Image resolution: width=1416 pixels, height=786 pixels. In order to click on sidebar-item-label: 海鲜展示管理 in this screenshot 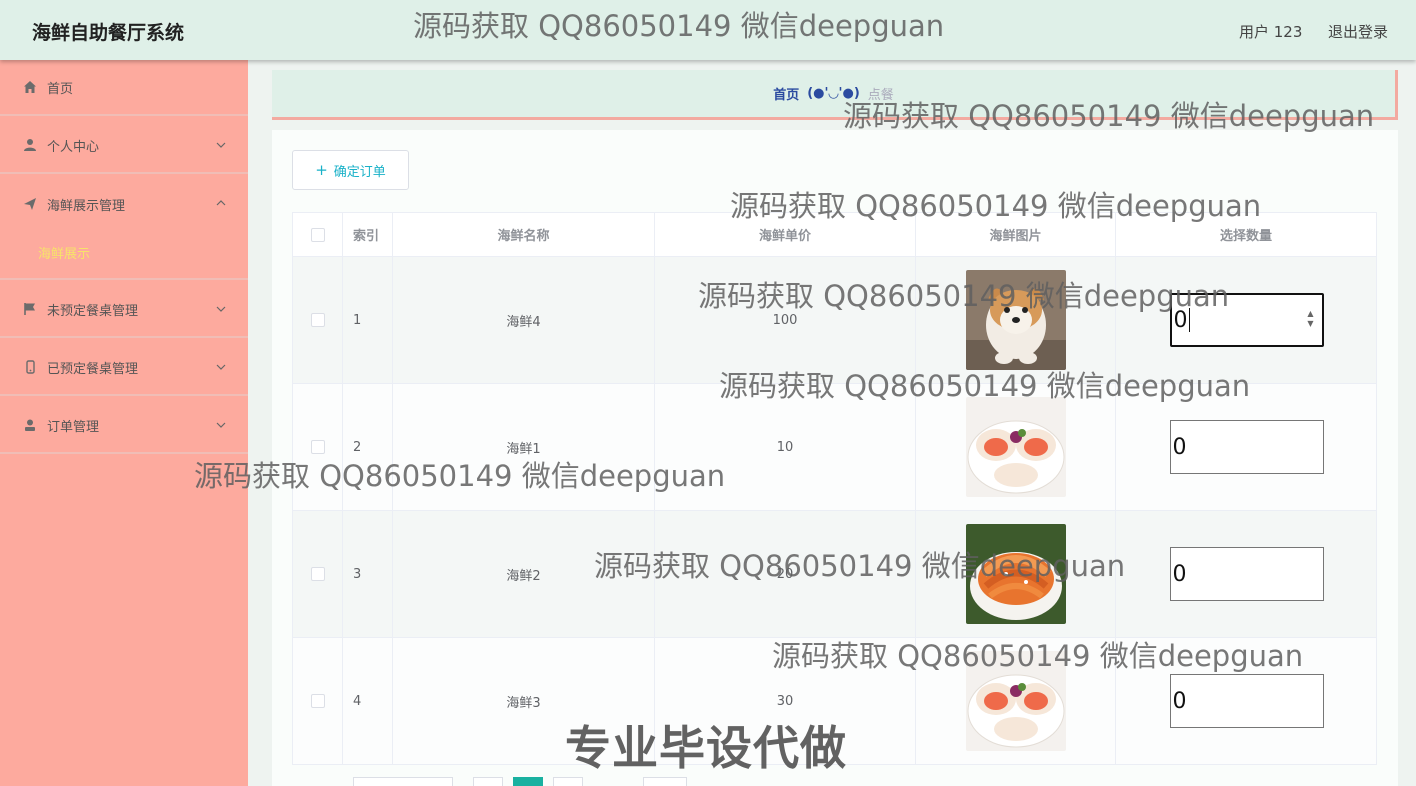, I will do `click(86, 206)`.